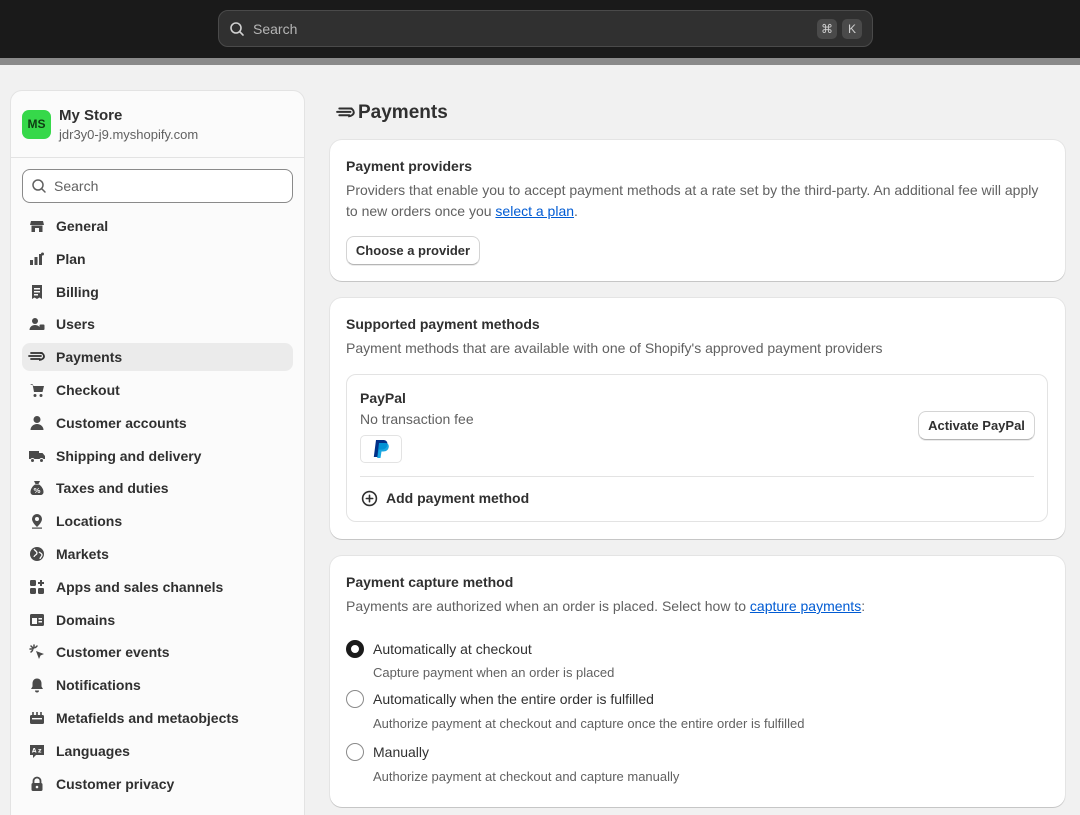  What do you see at coordinates (540, 61) in the screenshot?
I see `top-bar-divider` at bounding box center [540, 61].